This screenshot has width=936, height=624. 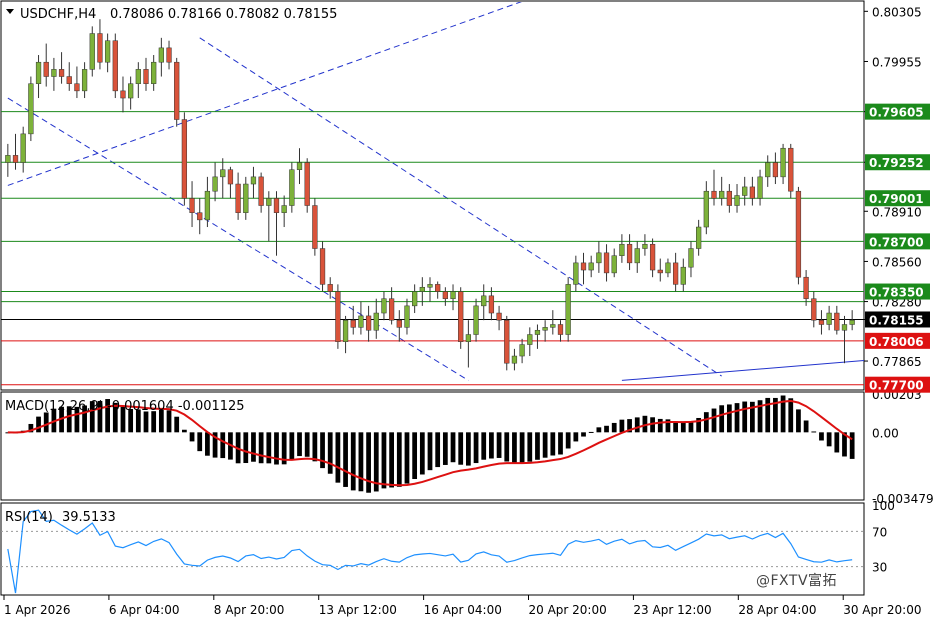 I want to click on symbol-label: USDCHF,H4, so click(x=58, y=14).